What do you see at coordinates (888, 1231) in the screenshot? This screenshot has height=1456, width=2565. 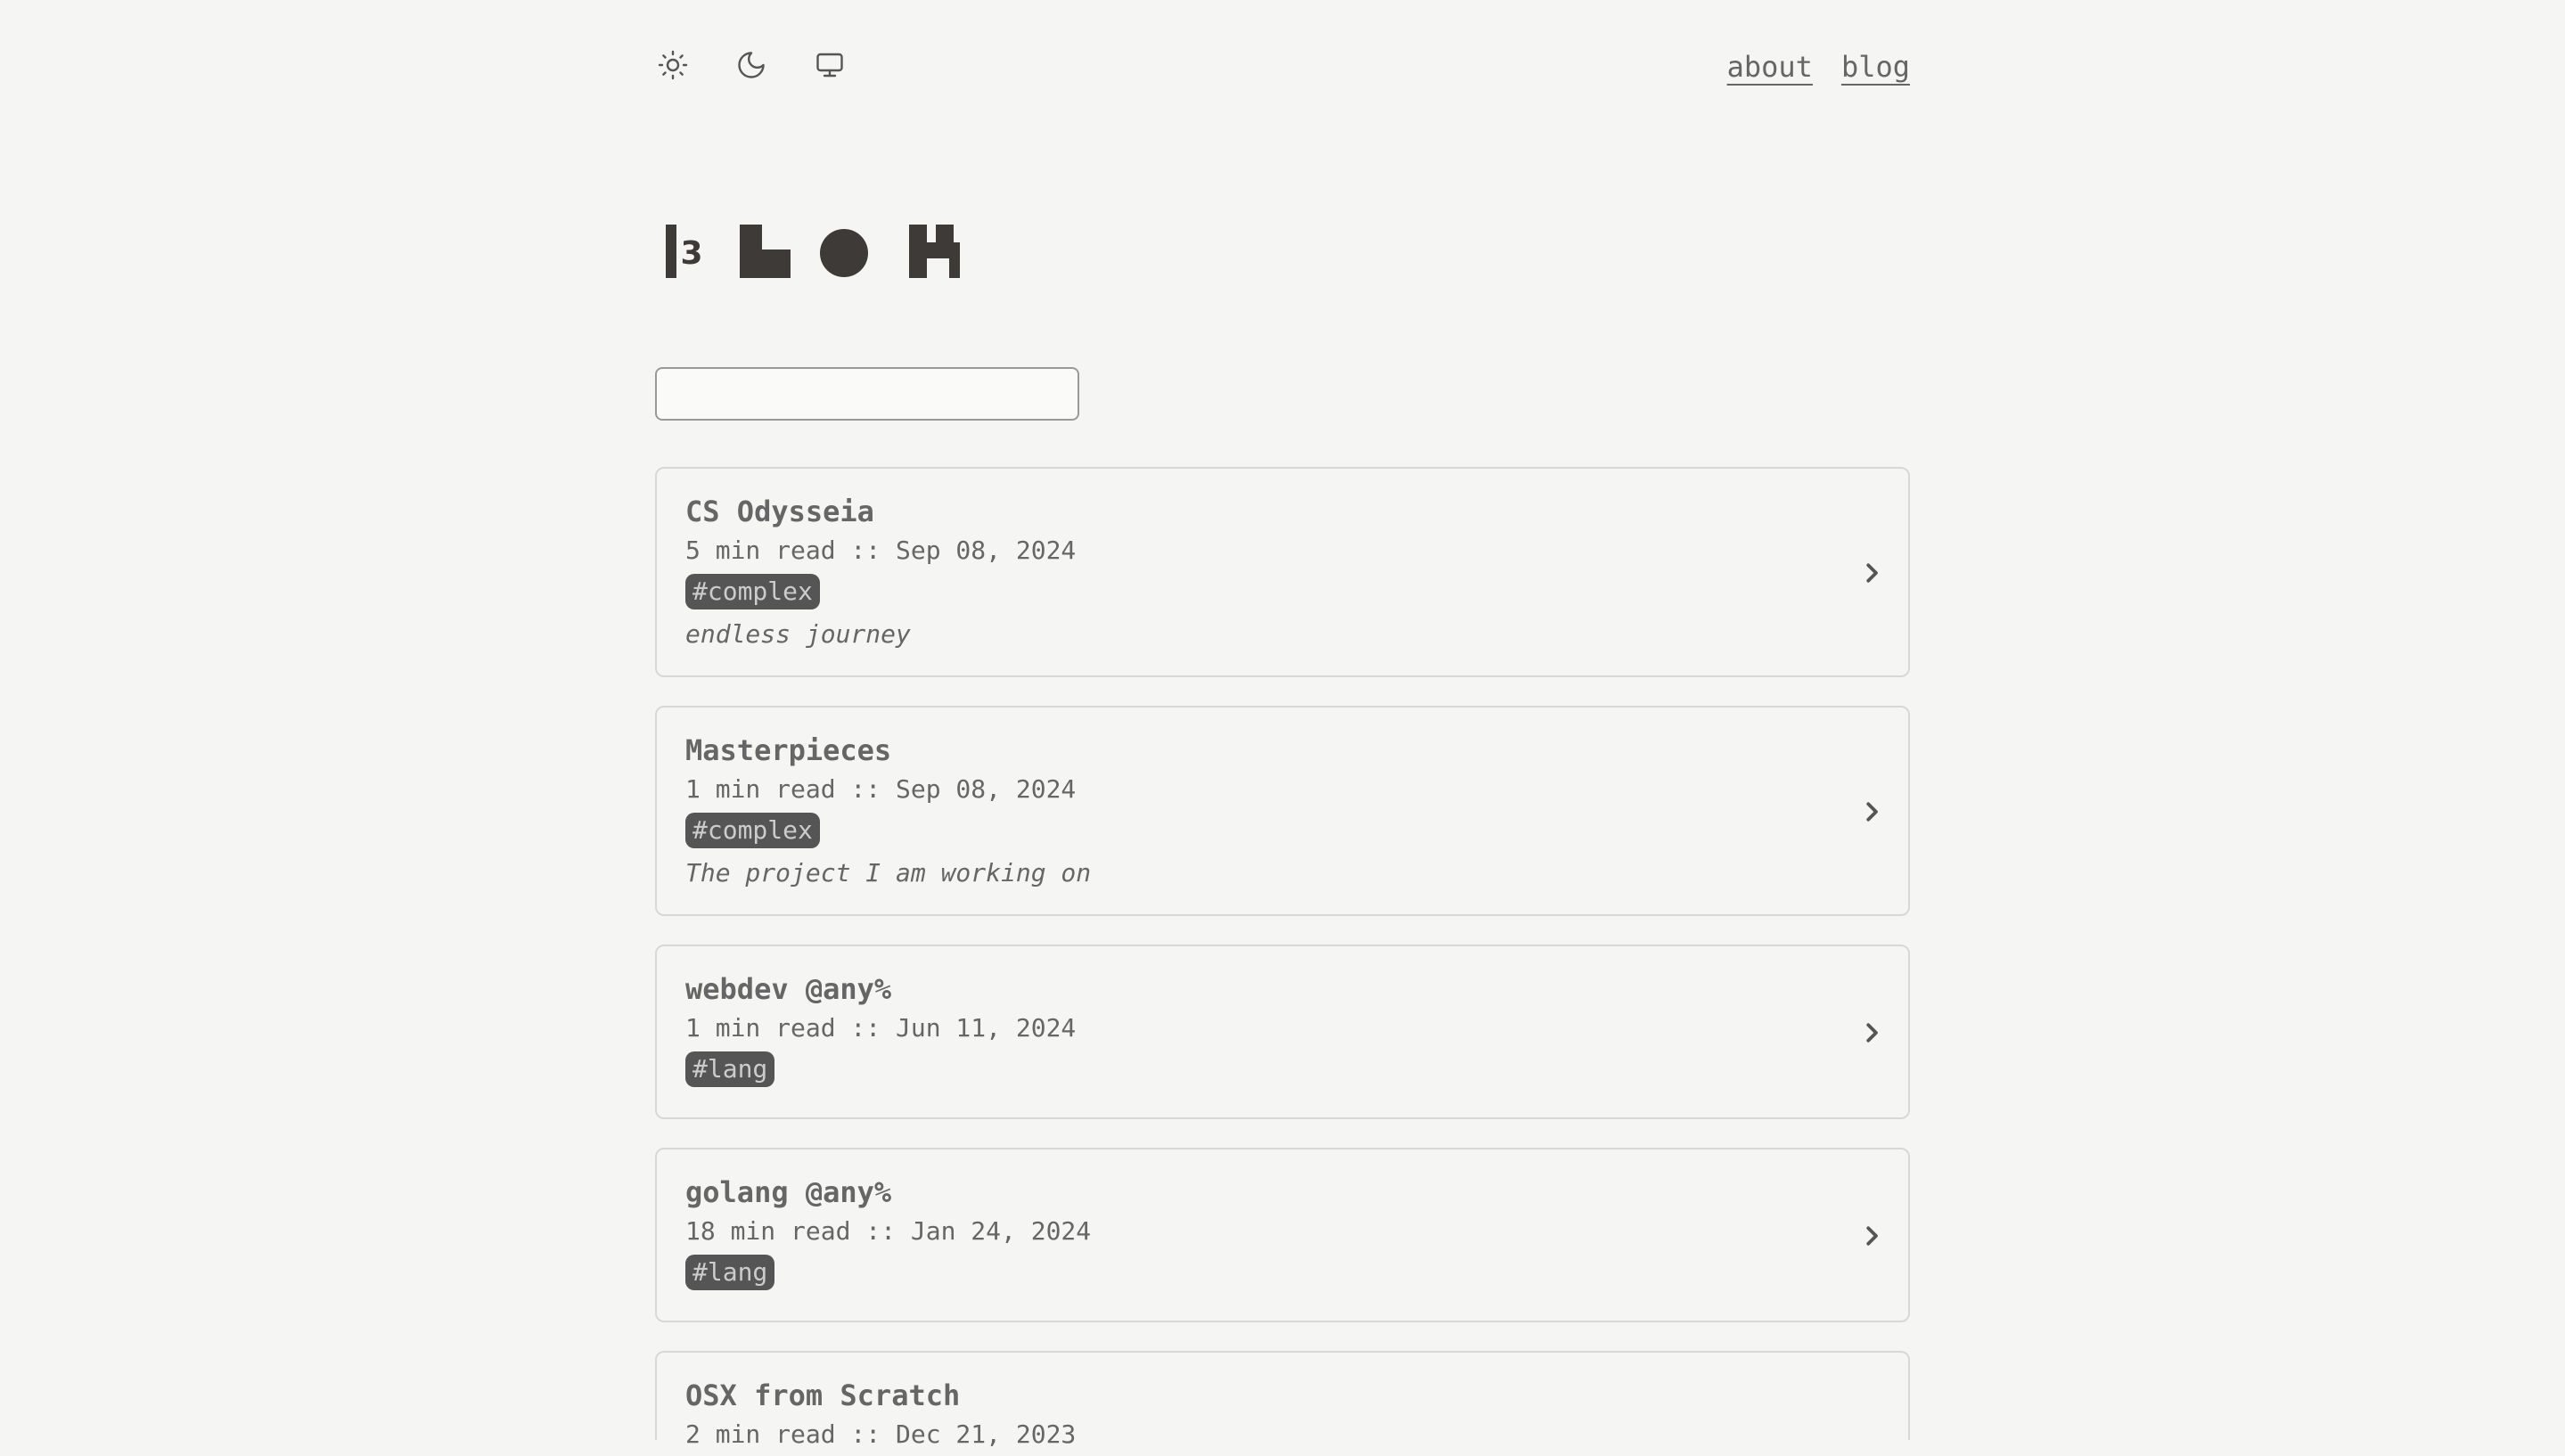 I see `post-meta: 18 min read :: Jan 24, 2024` at bounding box center [888, 1231].